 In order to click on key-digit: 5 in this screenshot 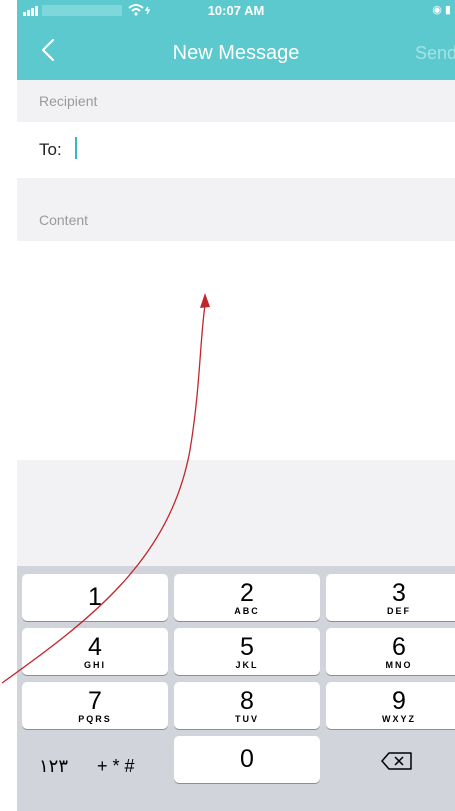, I will do `click(247, 647)`.